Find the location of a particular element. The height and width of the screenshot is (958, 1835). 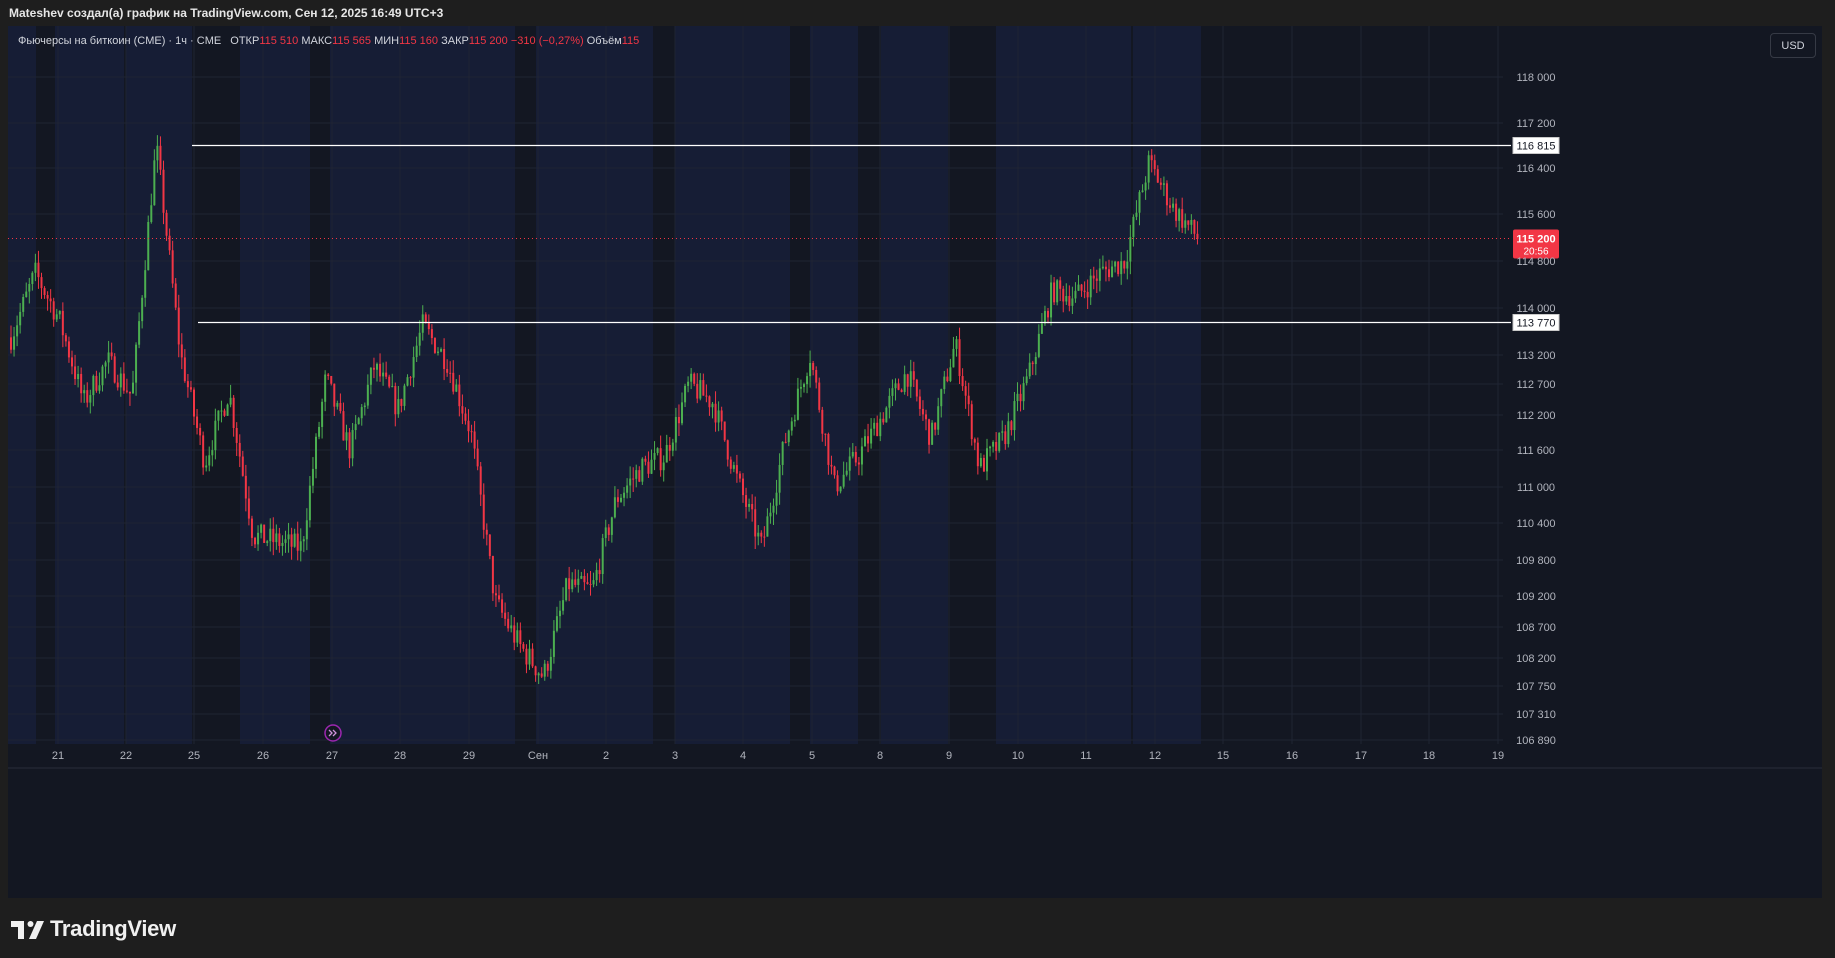

time-tick-label: 16 is located at coordinates (1292, 756).